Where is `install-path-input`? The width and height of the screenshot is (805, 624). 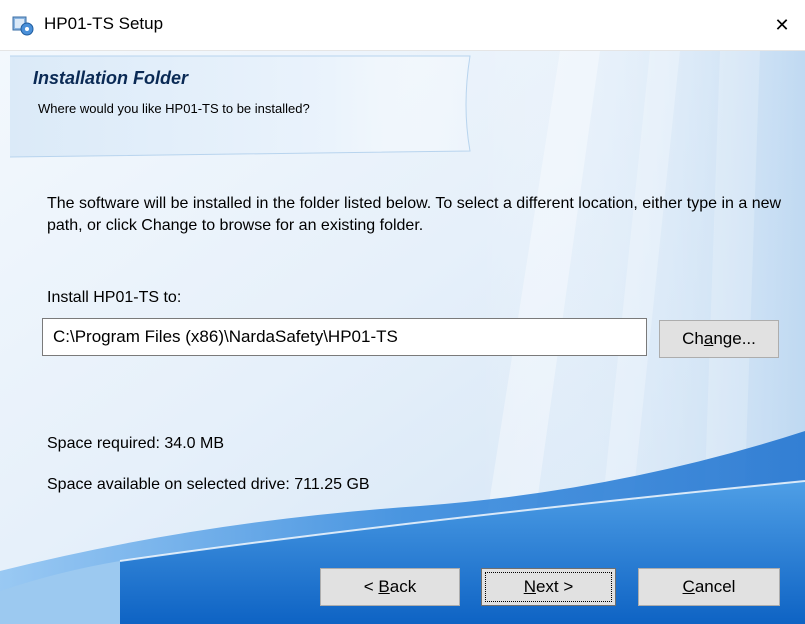
install-path-input is located at coordinates (344, 337).